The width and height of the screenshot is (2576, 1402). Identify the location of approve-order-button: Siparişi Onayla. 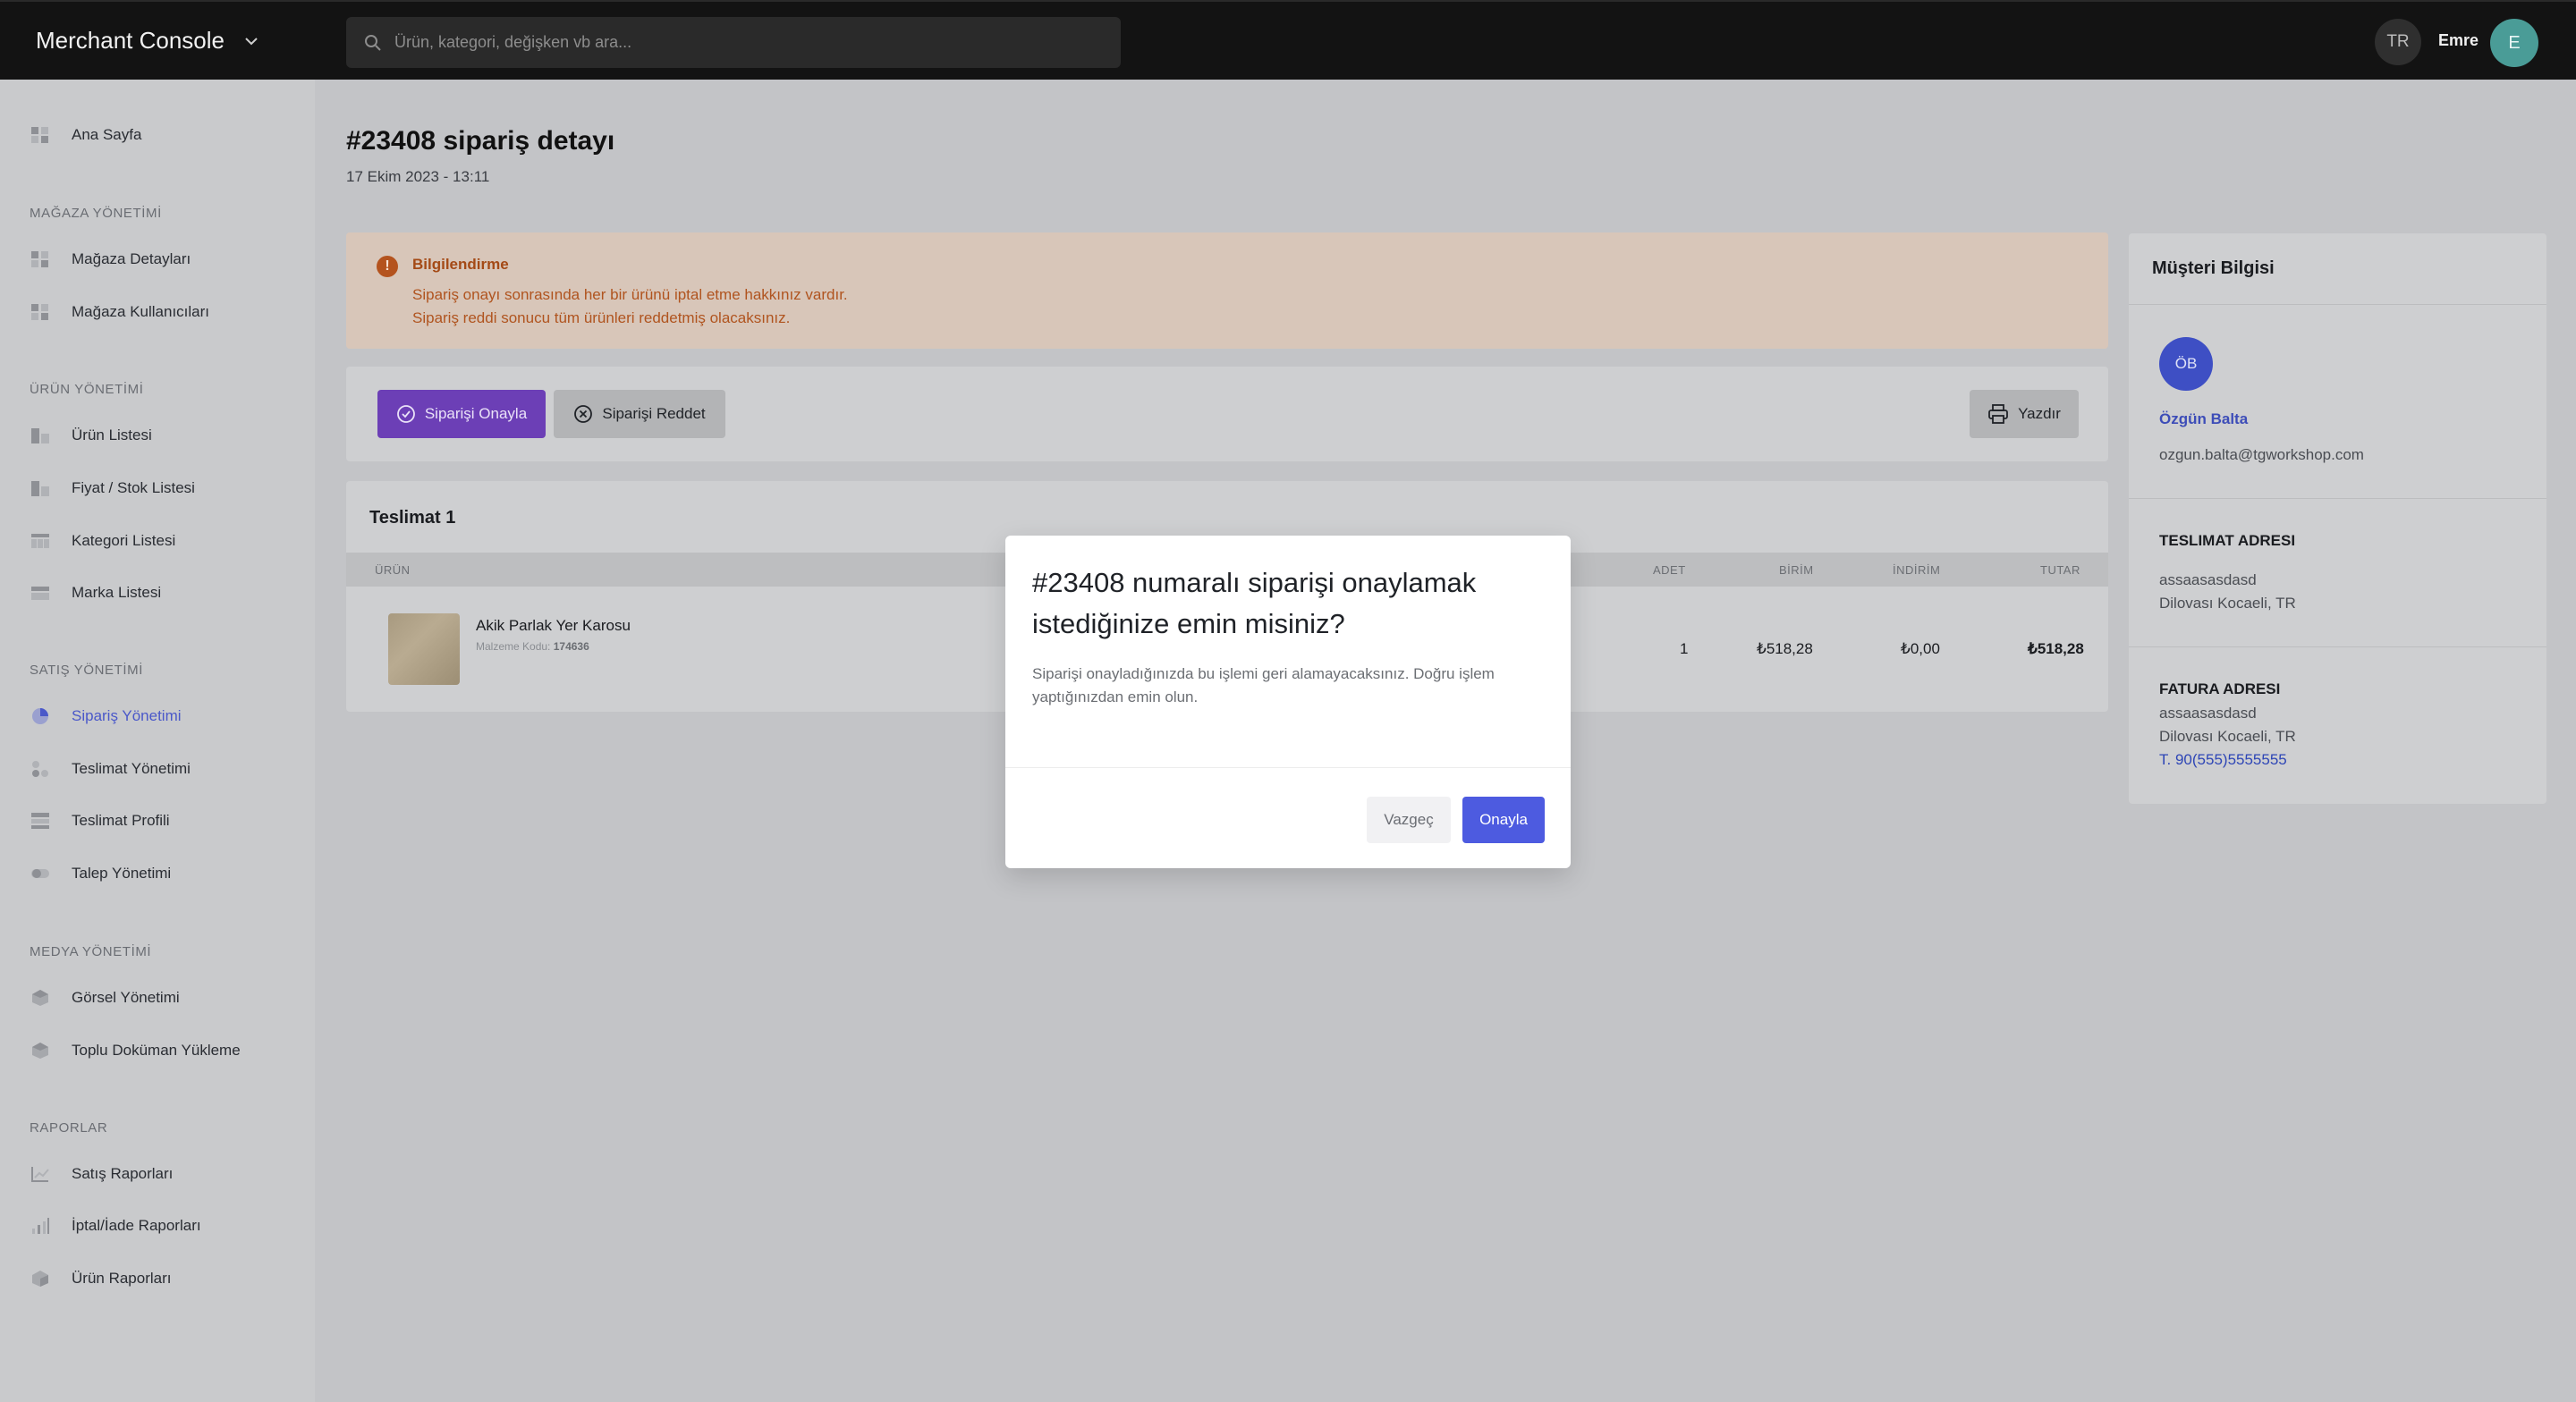
(461, 414).